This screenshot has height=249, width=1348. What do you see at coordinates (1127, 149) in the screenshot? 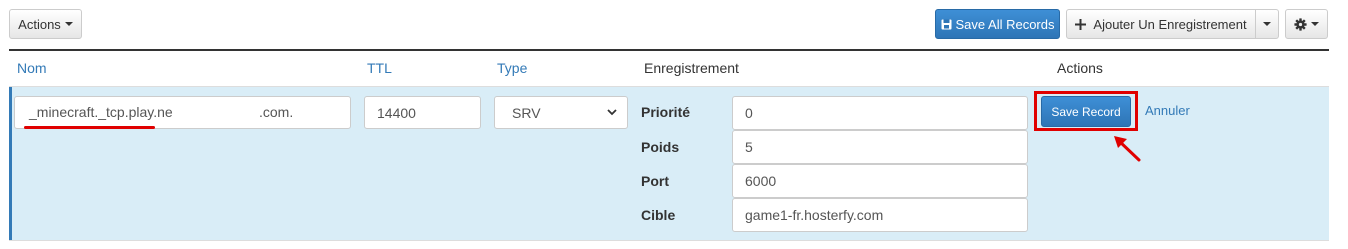
I see `pointer-arrow-icon` at bounding box center [1127, 149].